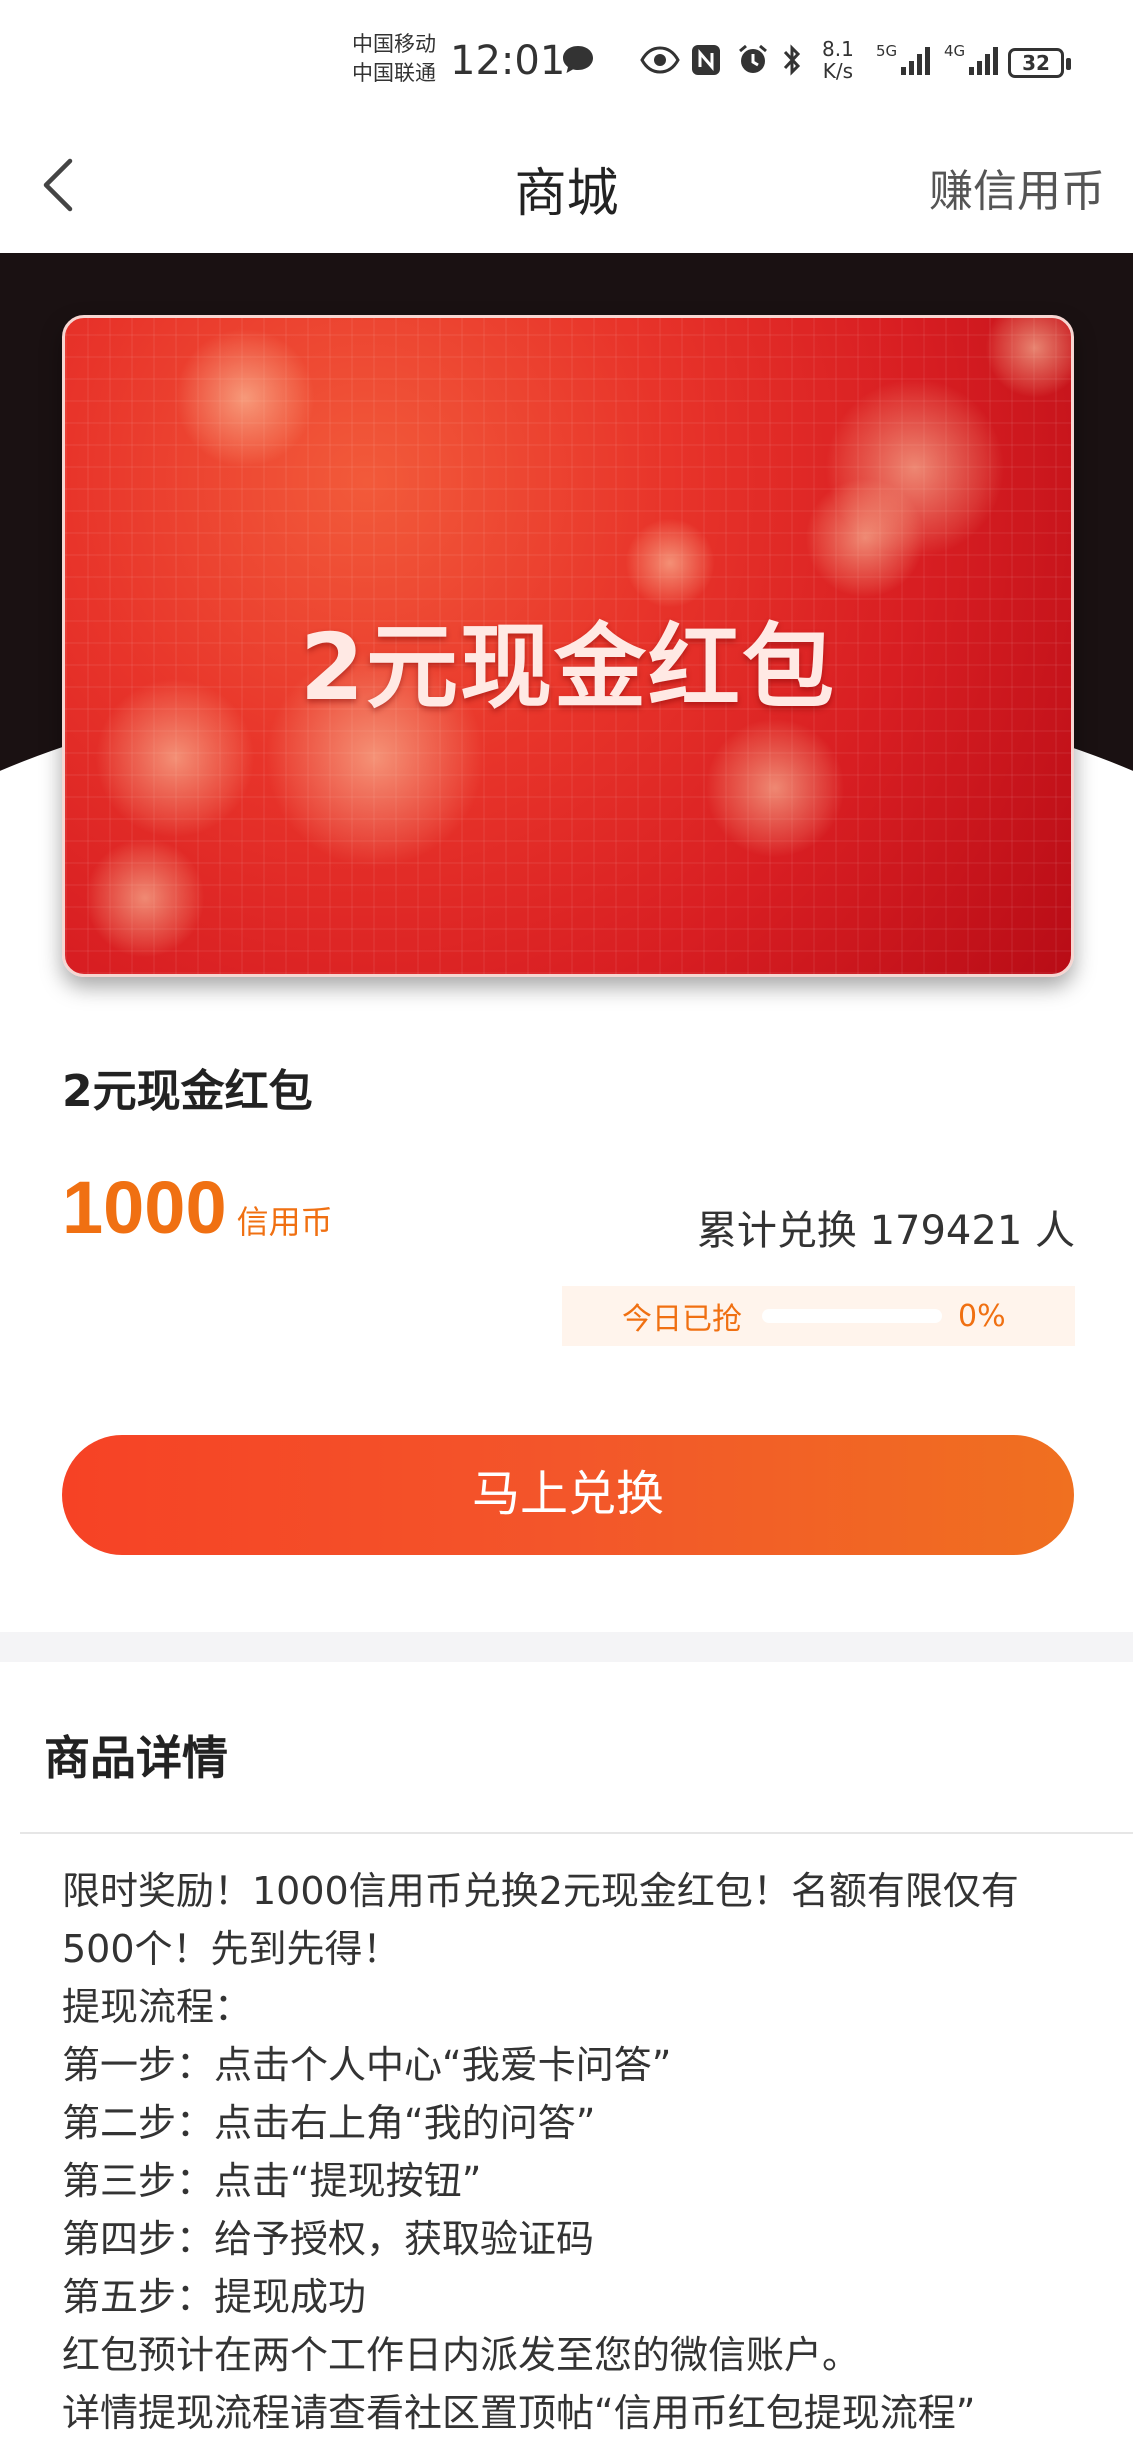  I want to click on carrier-names: 中国移动 中国联通, so click(394, 59).